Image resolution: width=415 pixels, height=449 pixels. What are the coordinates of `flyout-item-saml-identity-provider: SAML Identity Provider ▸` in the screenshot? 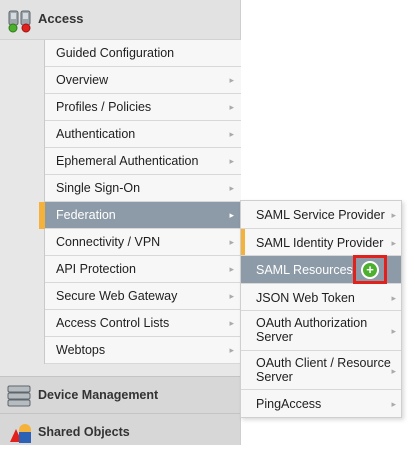 It's located at (321, 242).